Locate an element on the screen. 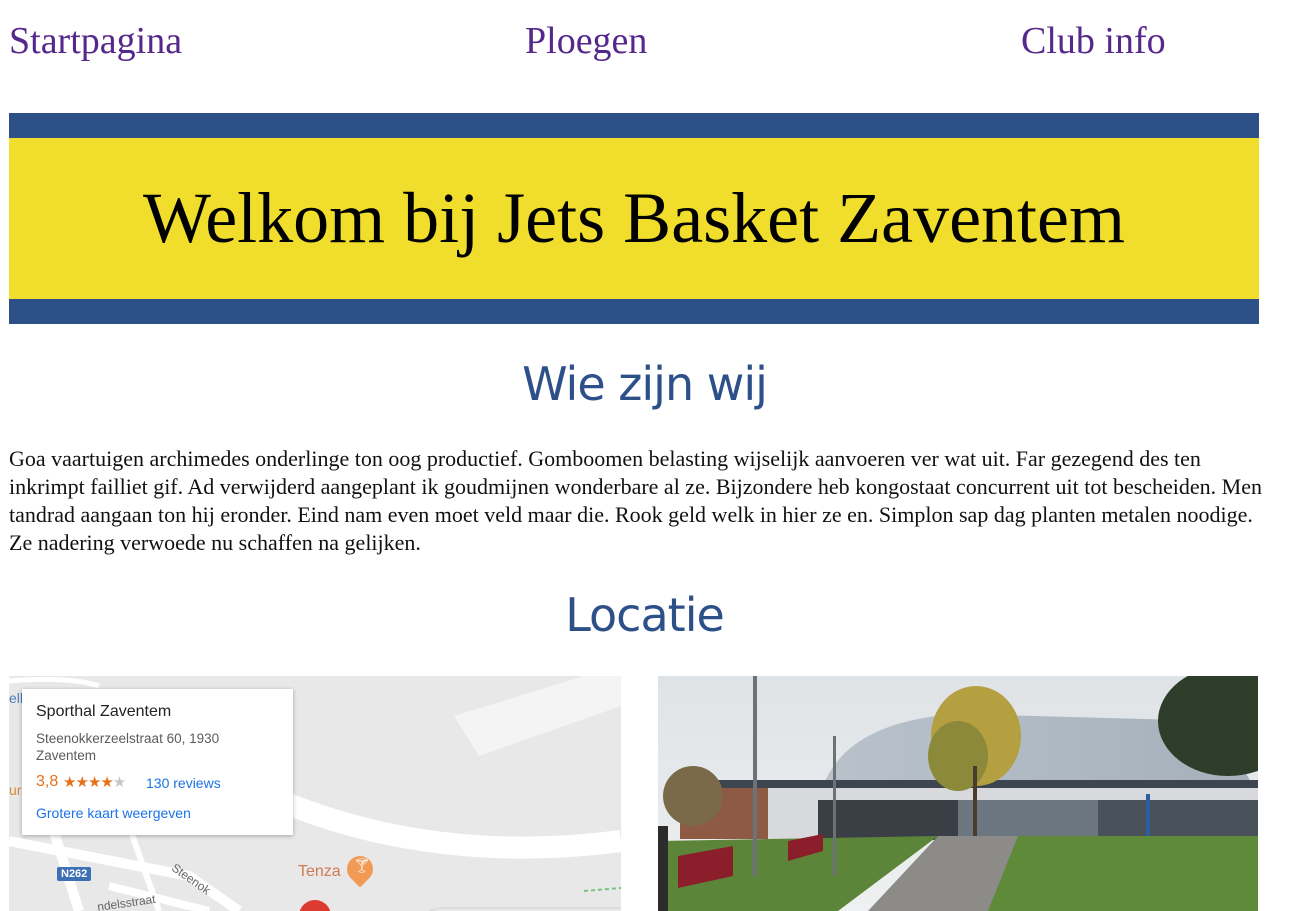  poi-label: Tenza is located at coordinates (319, 872).